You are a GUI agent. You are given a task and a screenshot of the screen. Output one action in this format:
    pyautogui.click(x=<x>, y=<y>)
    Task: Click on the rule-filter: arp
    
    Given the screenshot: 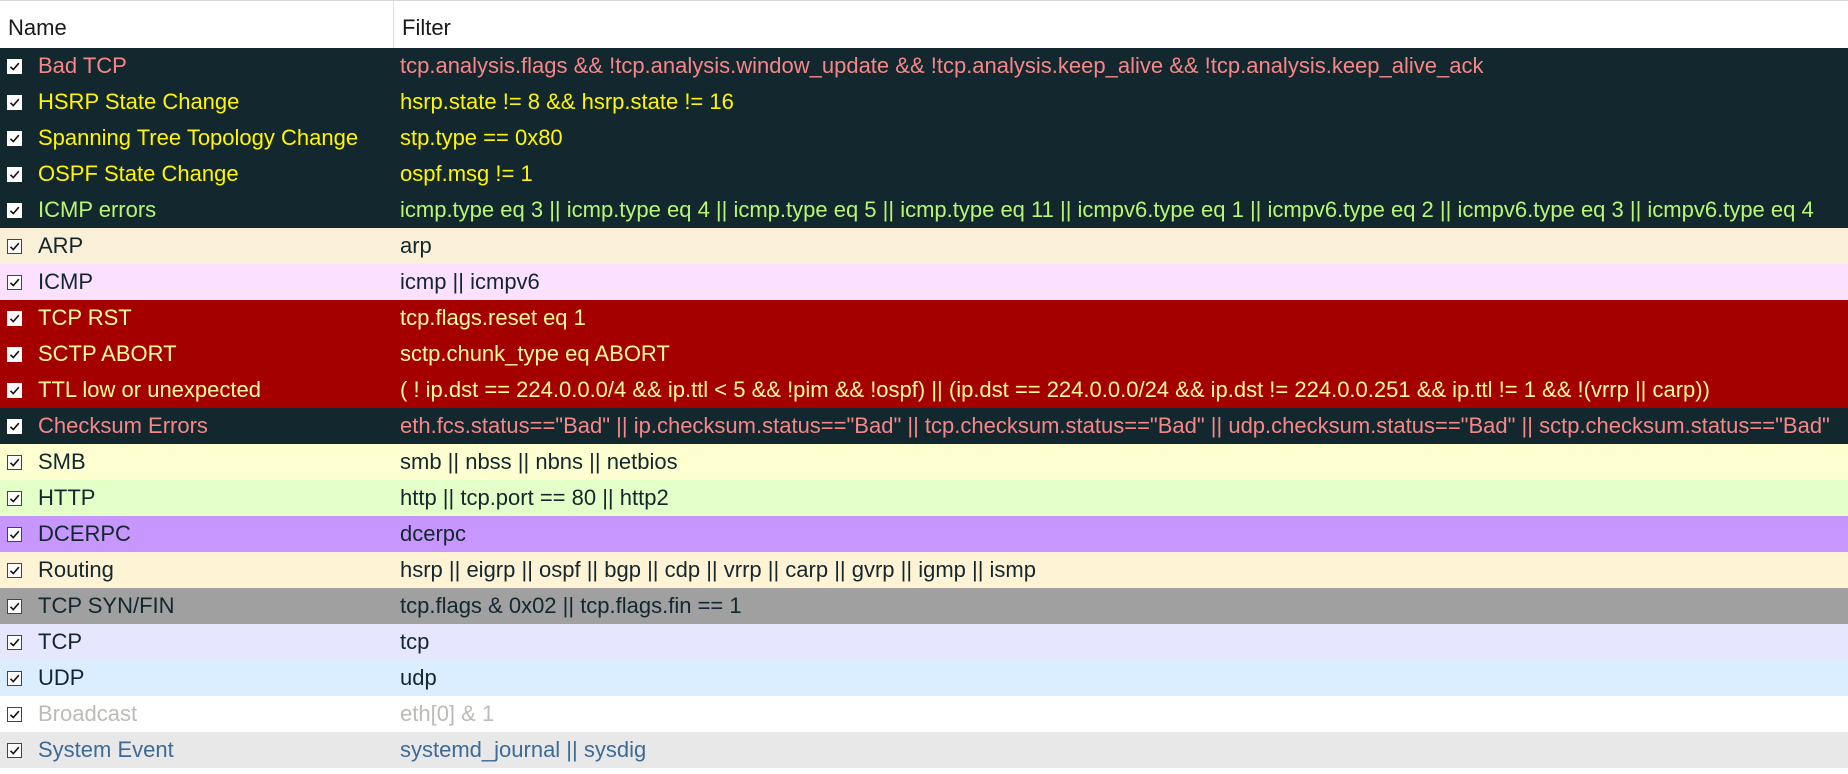 What is the action you would take?
    pyautogui.click(x=416, y=245)
    